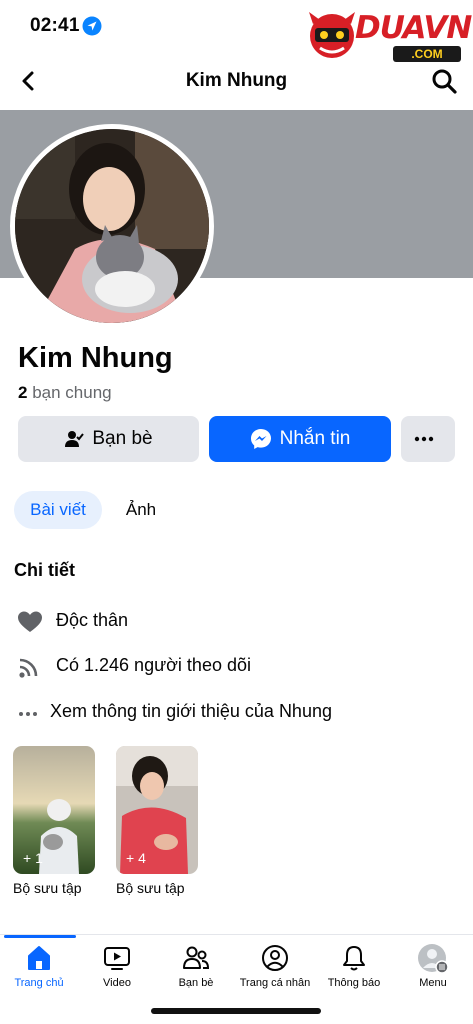 Image resolution: width=473 pixels, height=1024 pixels. What do you see at coordinates (55, 25) in the screenshot?
I see `status-time: 02:41` at bounding box center [55, 25].